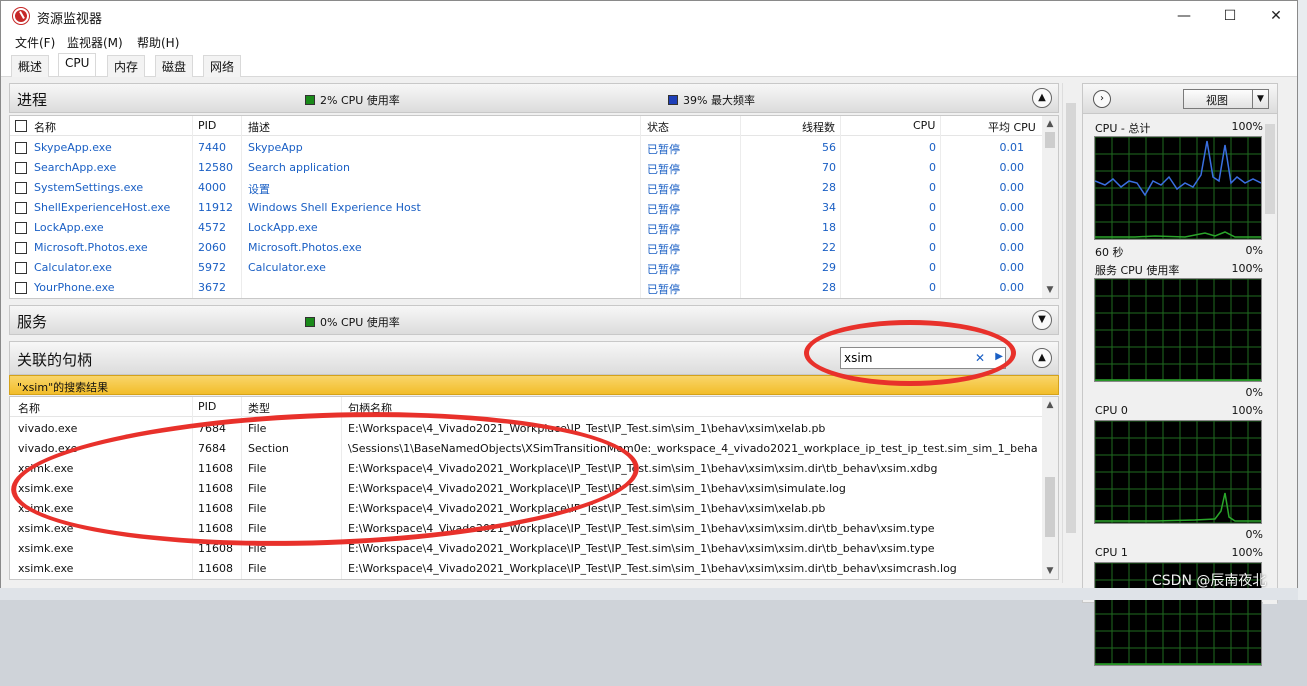 The image size is (1307, 686). I want to click on cpu-usage-series, so click(1178, 234).